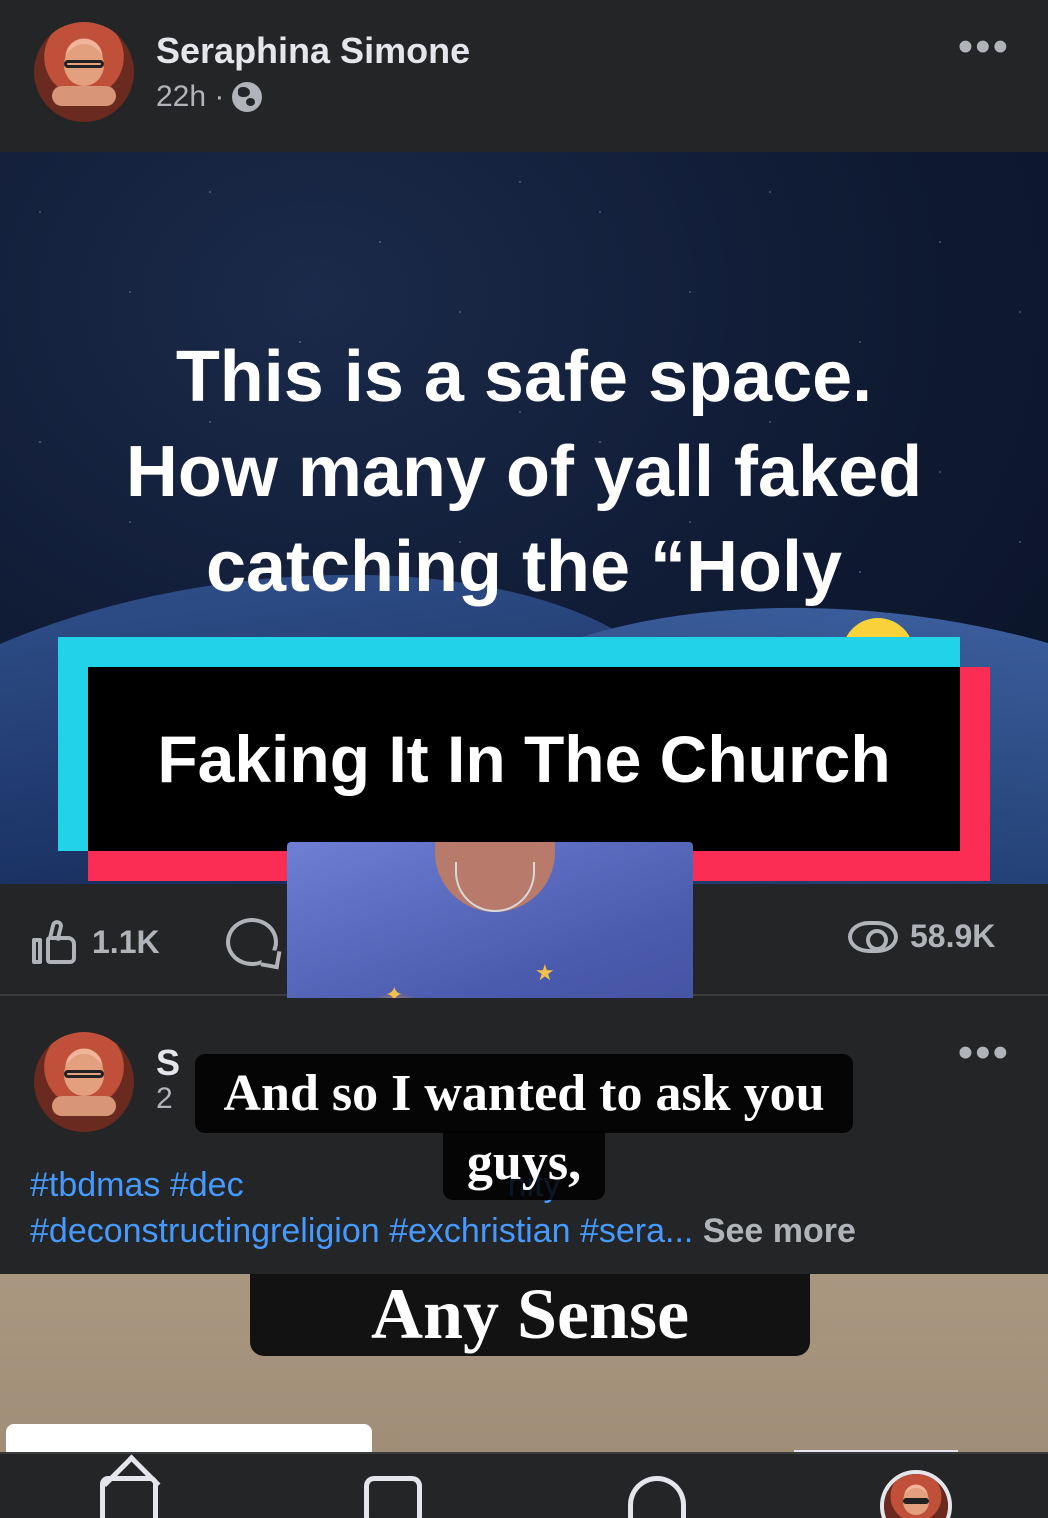 Image resolution: width=1048 pixels, height=1518 pixels. I want to click on see-more-link: See more, so click(779, 1231).